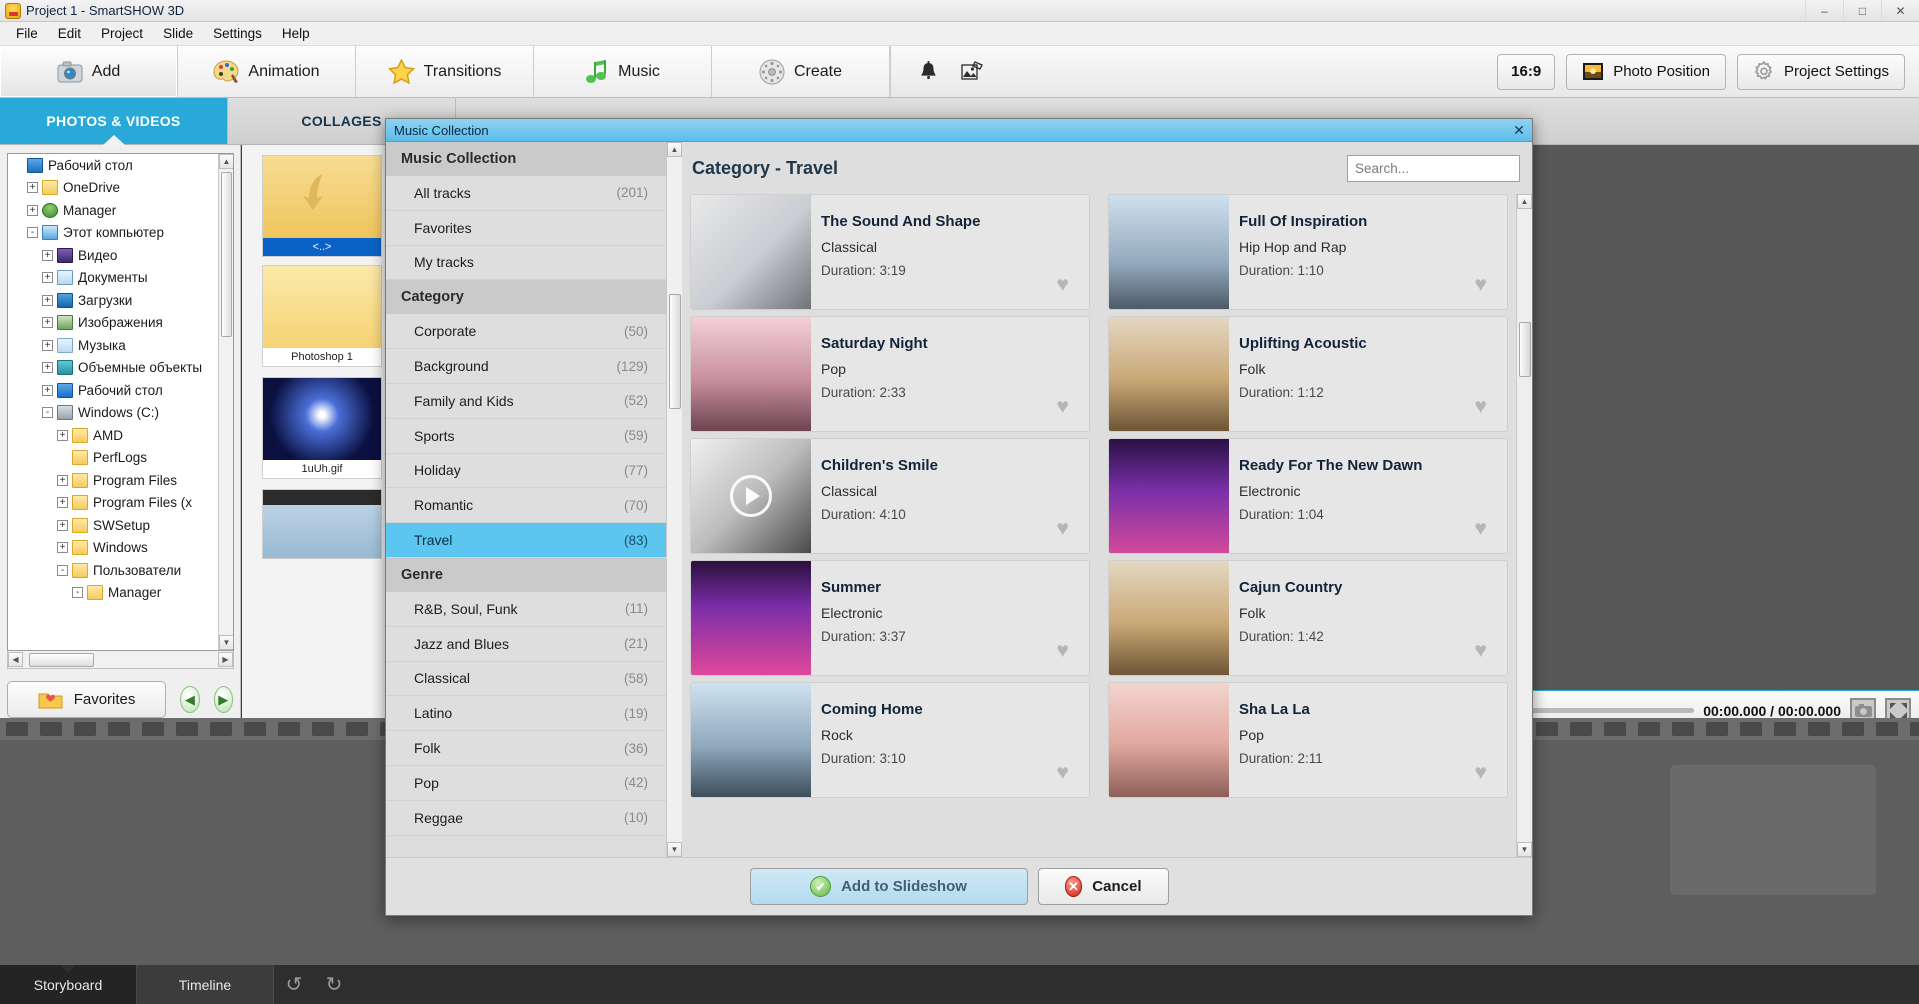 The height and width of the screenshot is (1004, 1919). I want to click on track-card: Sha La La Pop Duration: 2:11 ♥, so click(1308, 740).